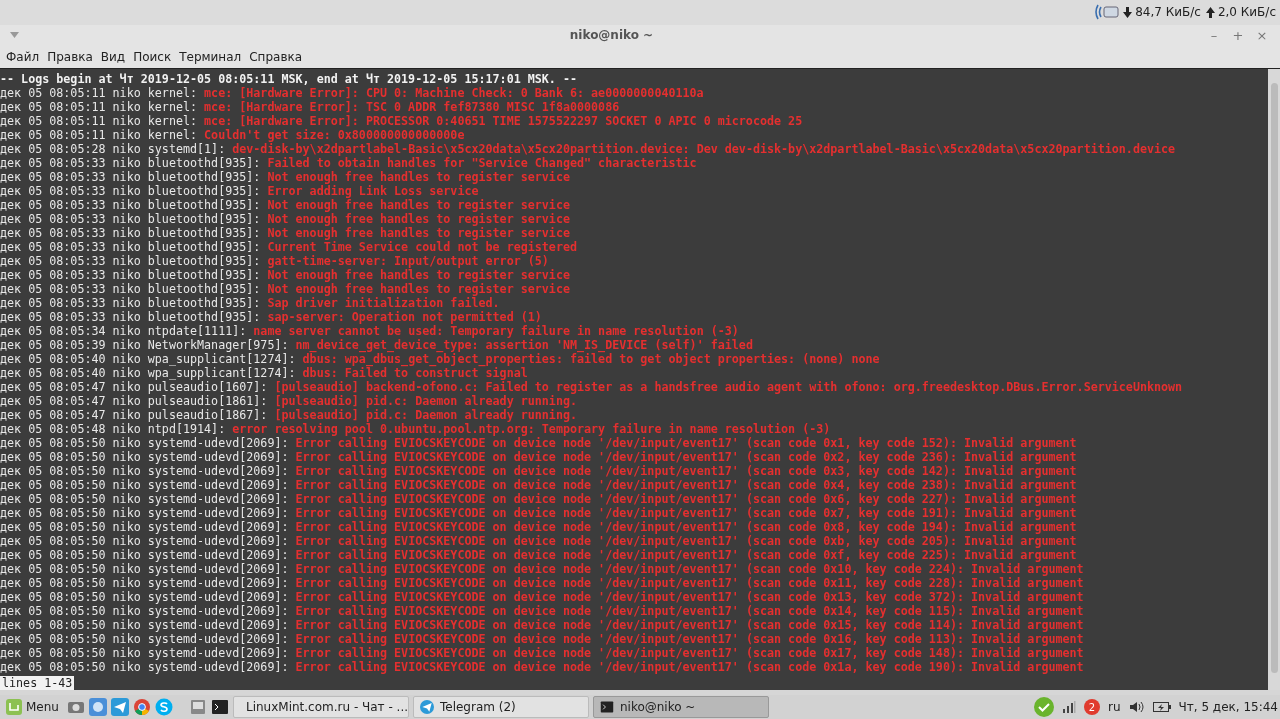 The width and height of the screenshot is (1280, 719). I want to click on network-activity-icon, so click(1107, 12).